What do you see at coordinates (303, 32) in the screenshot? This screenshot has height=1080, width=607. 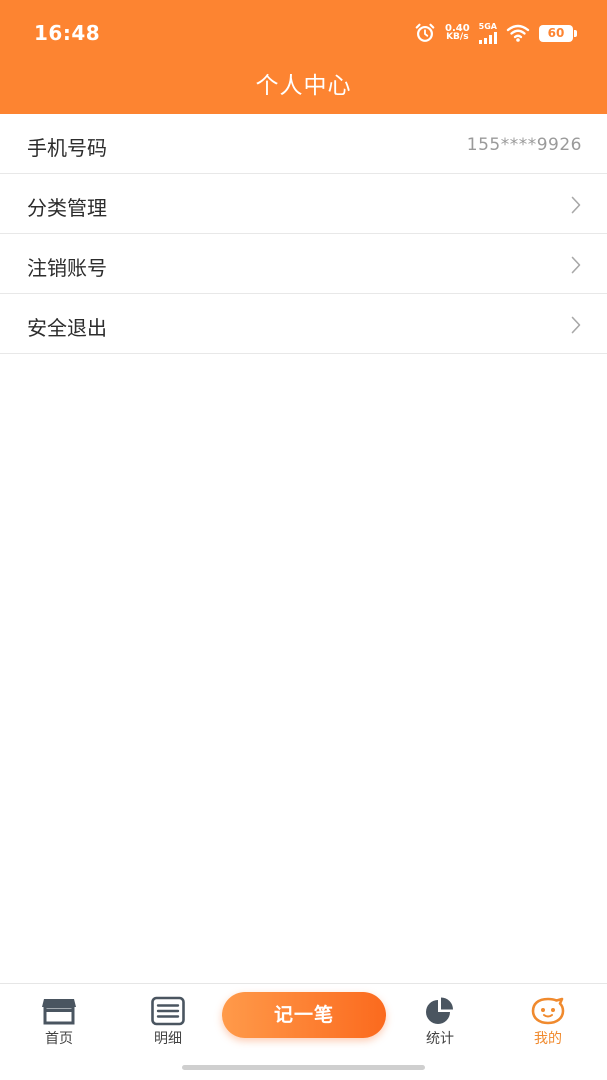 I see `status-bar: 16:48 0.40 KB/s 5GA 60` at bounding box center [303, 32].